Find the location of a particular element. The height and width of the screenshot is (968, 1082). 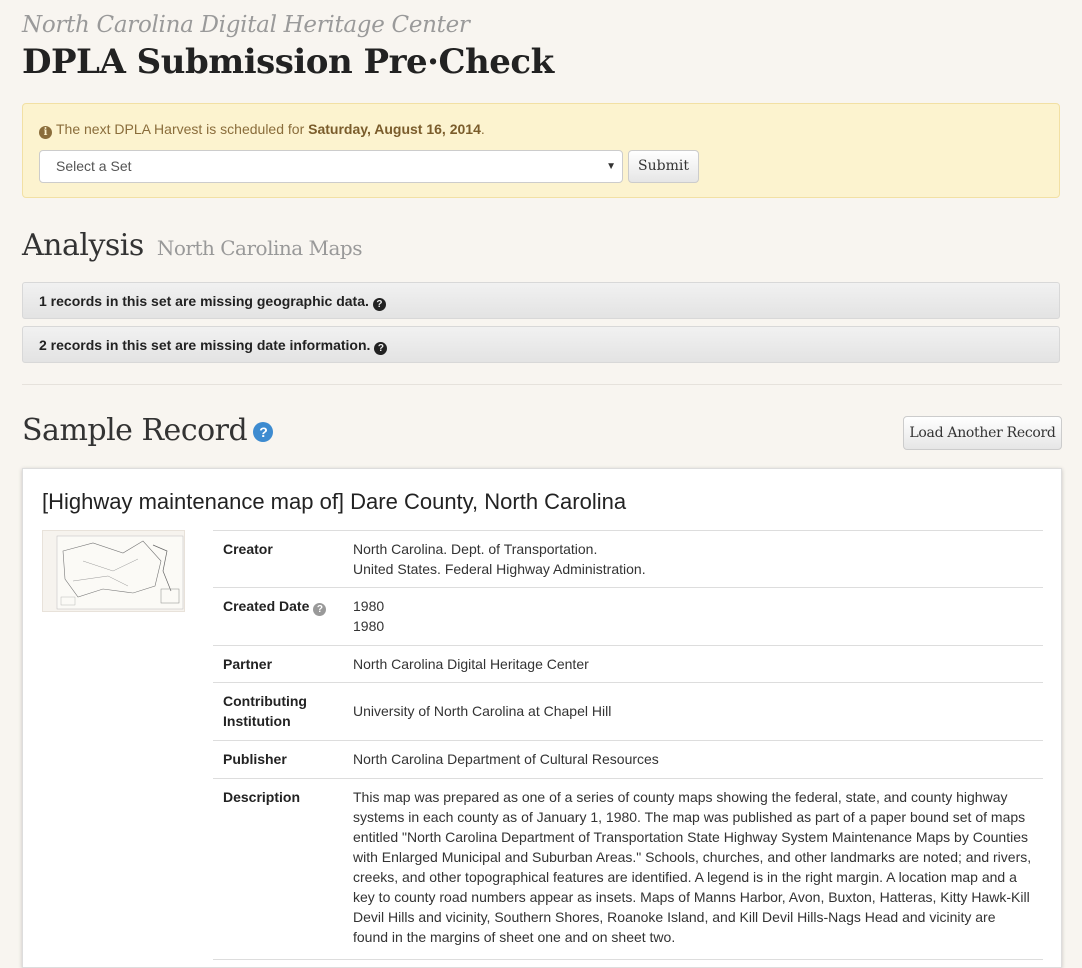

creator-line: North Carolina. Dept. of Transportation. is located at coordinates (475, 549).